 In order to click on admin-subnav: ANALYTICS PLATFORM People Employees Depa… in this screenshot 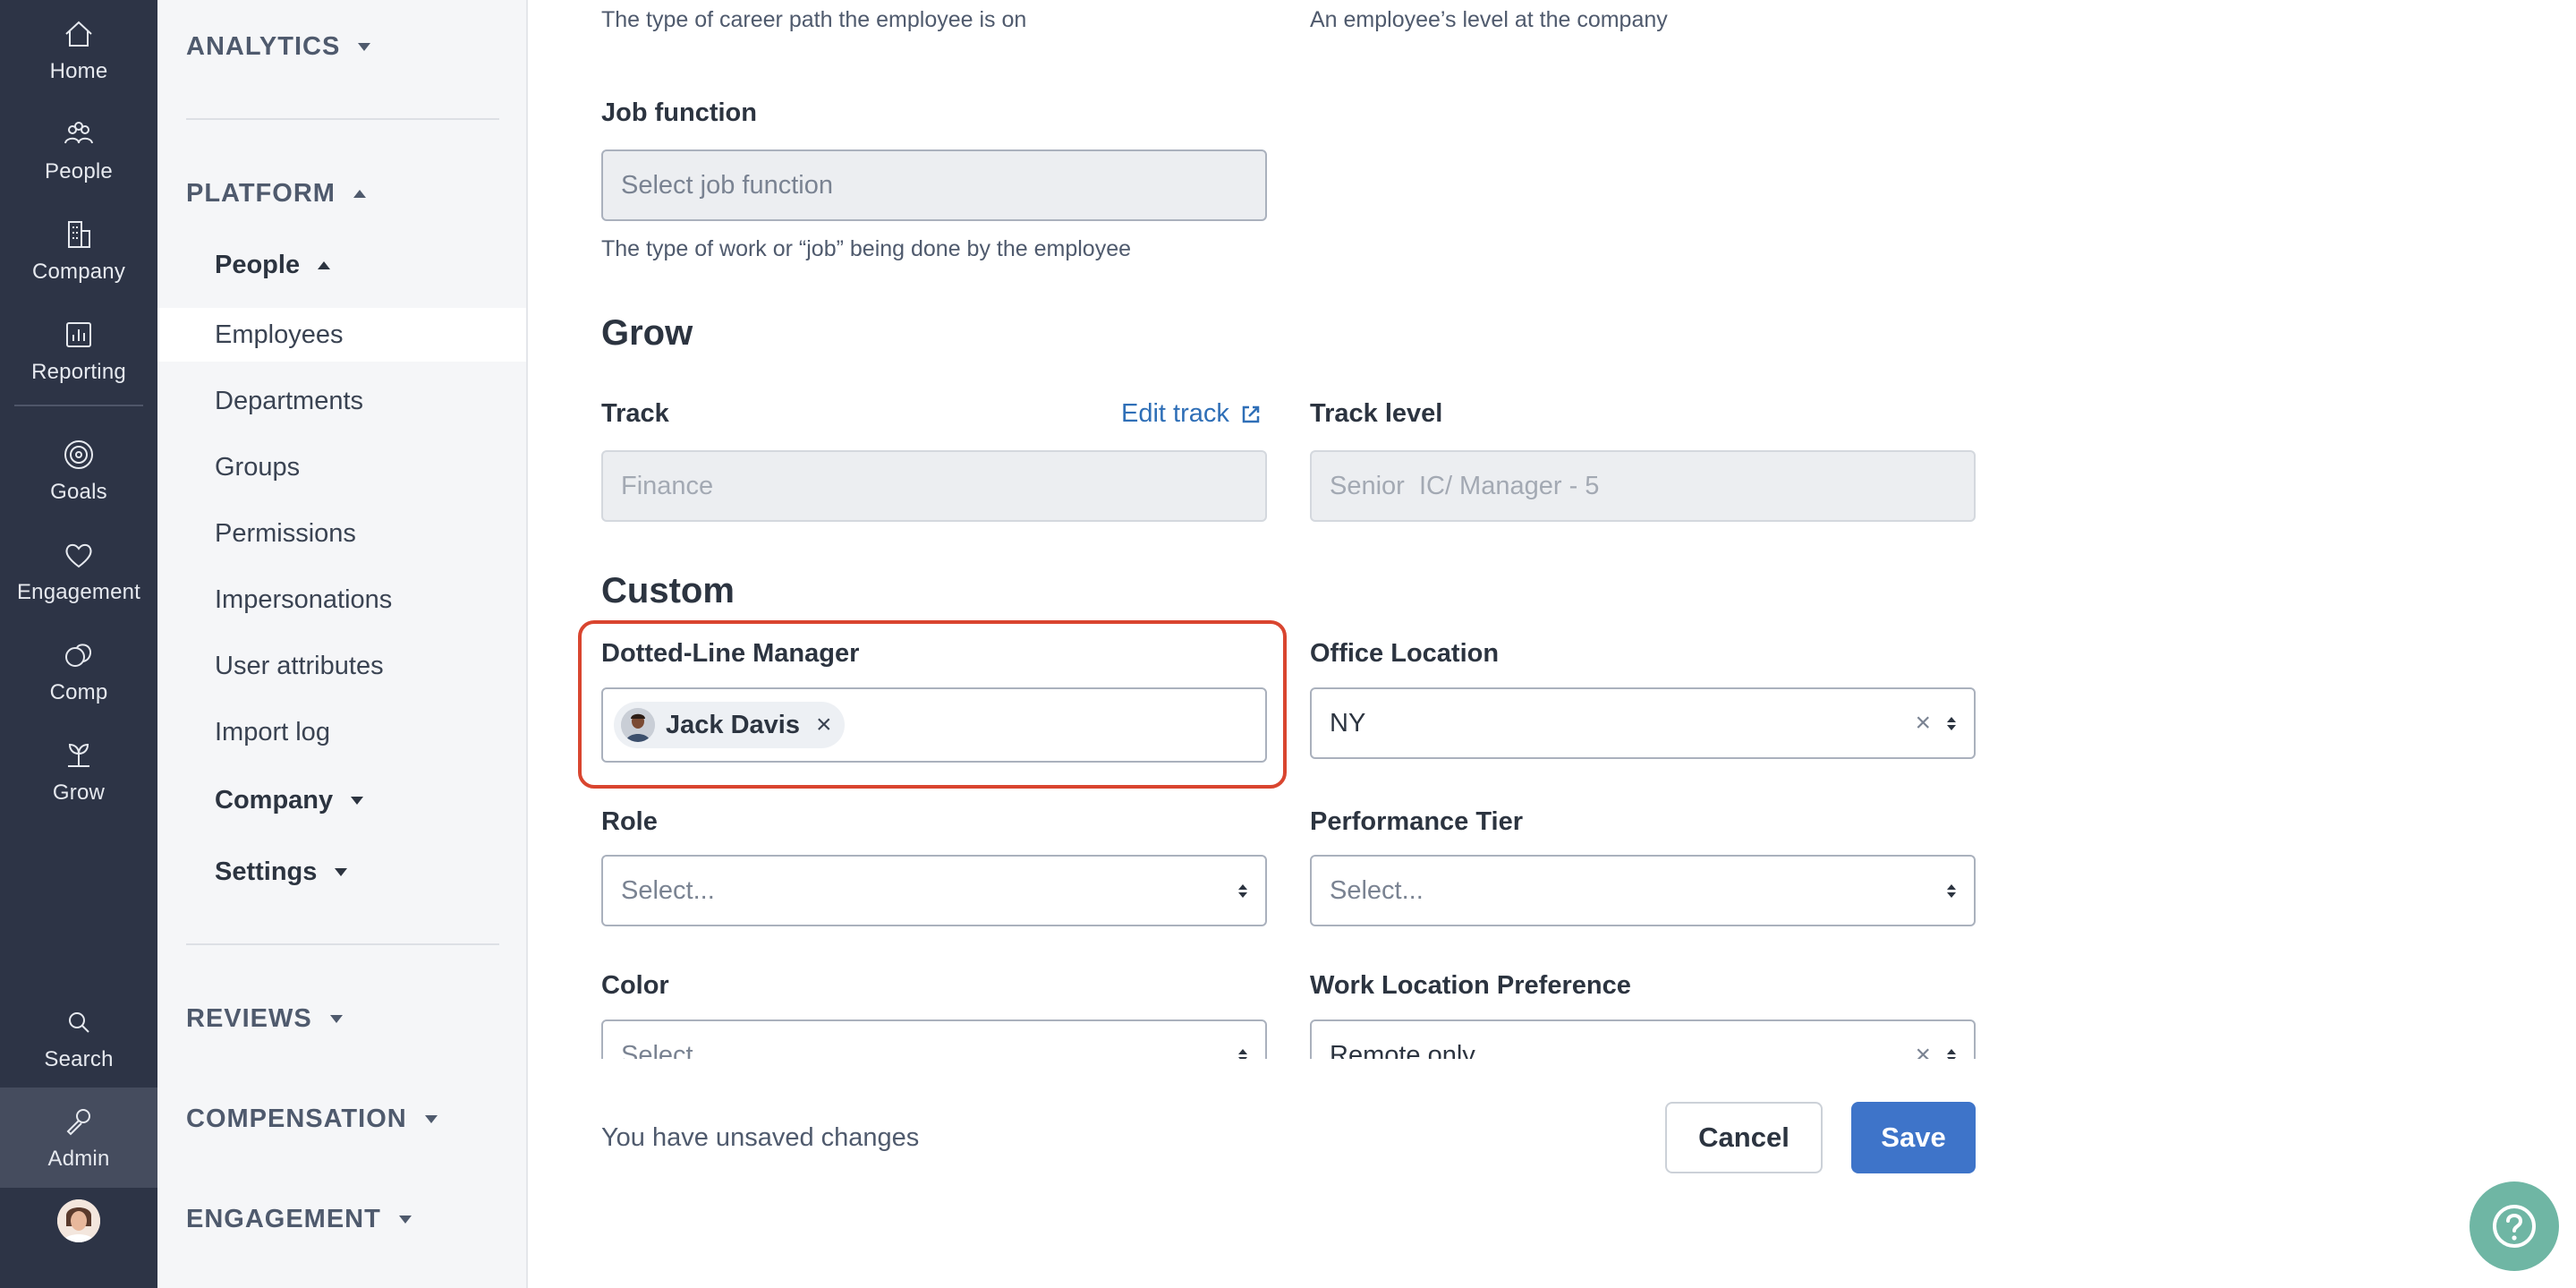, I will do `click(342, 644)`.